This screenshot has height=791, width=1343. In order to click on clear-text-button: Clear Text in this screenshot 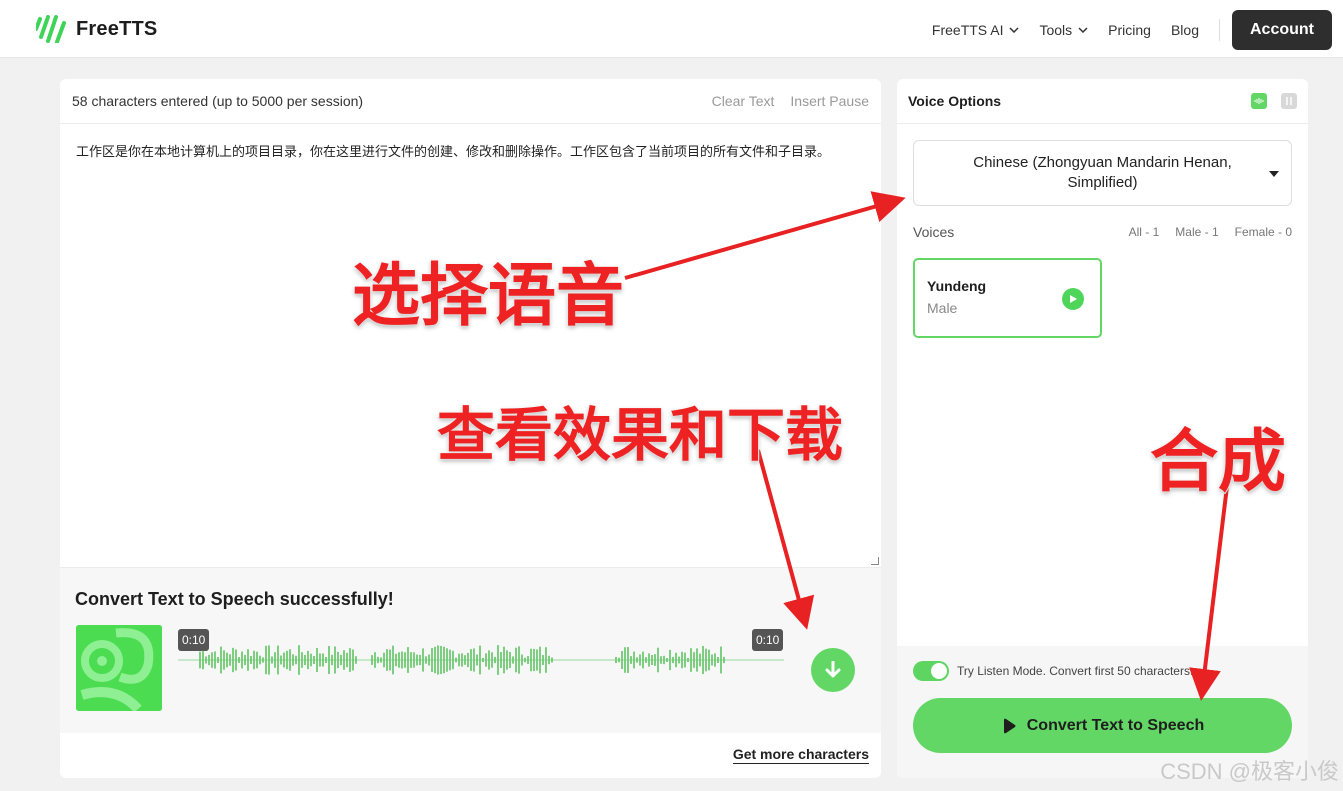, I will do `click(743, 101)`.